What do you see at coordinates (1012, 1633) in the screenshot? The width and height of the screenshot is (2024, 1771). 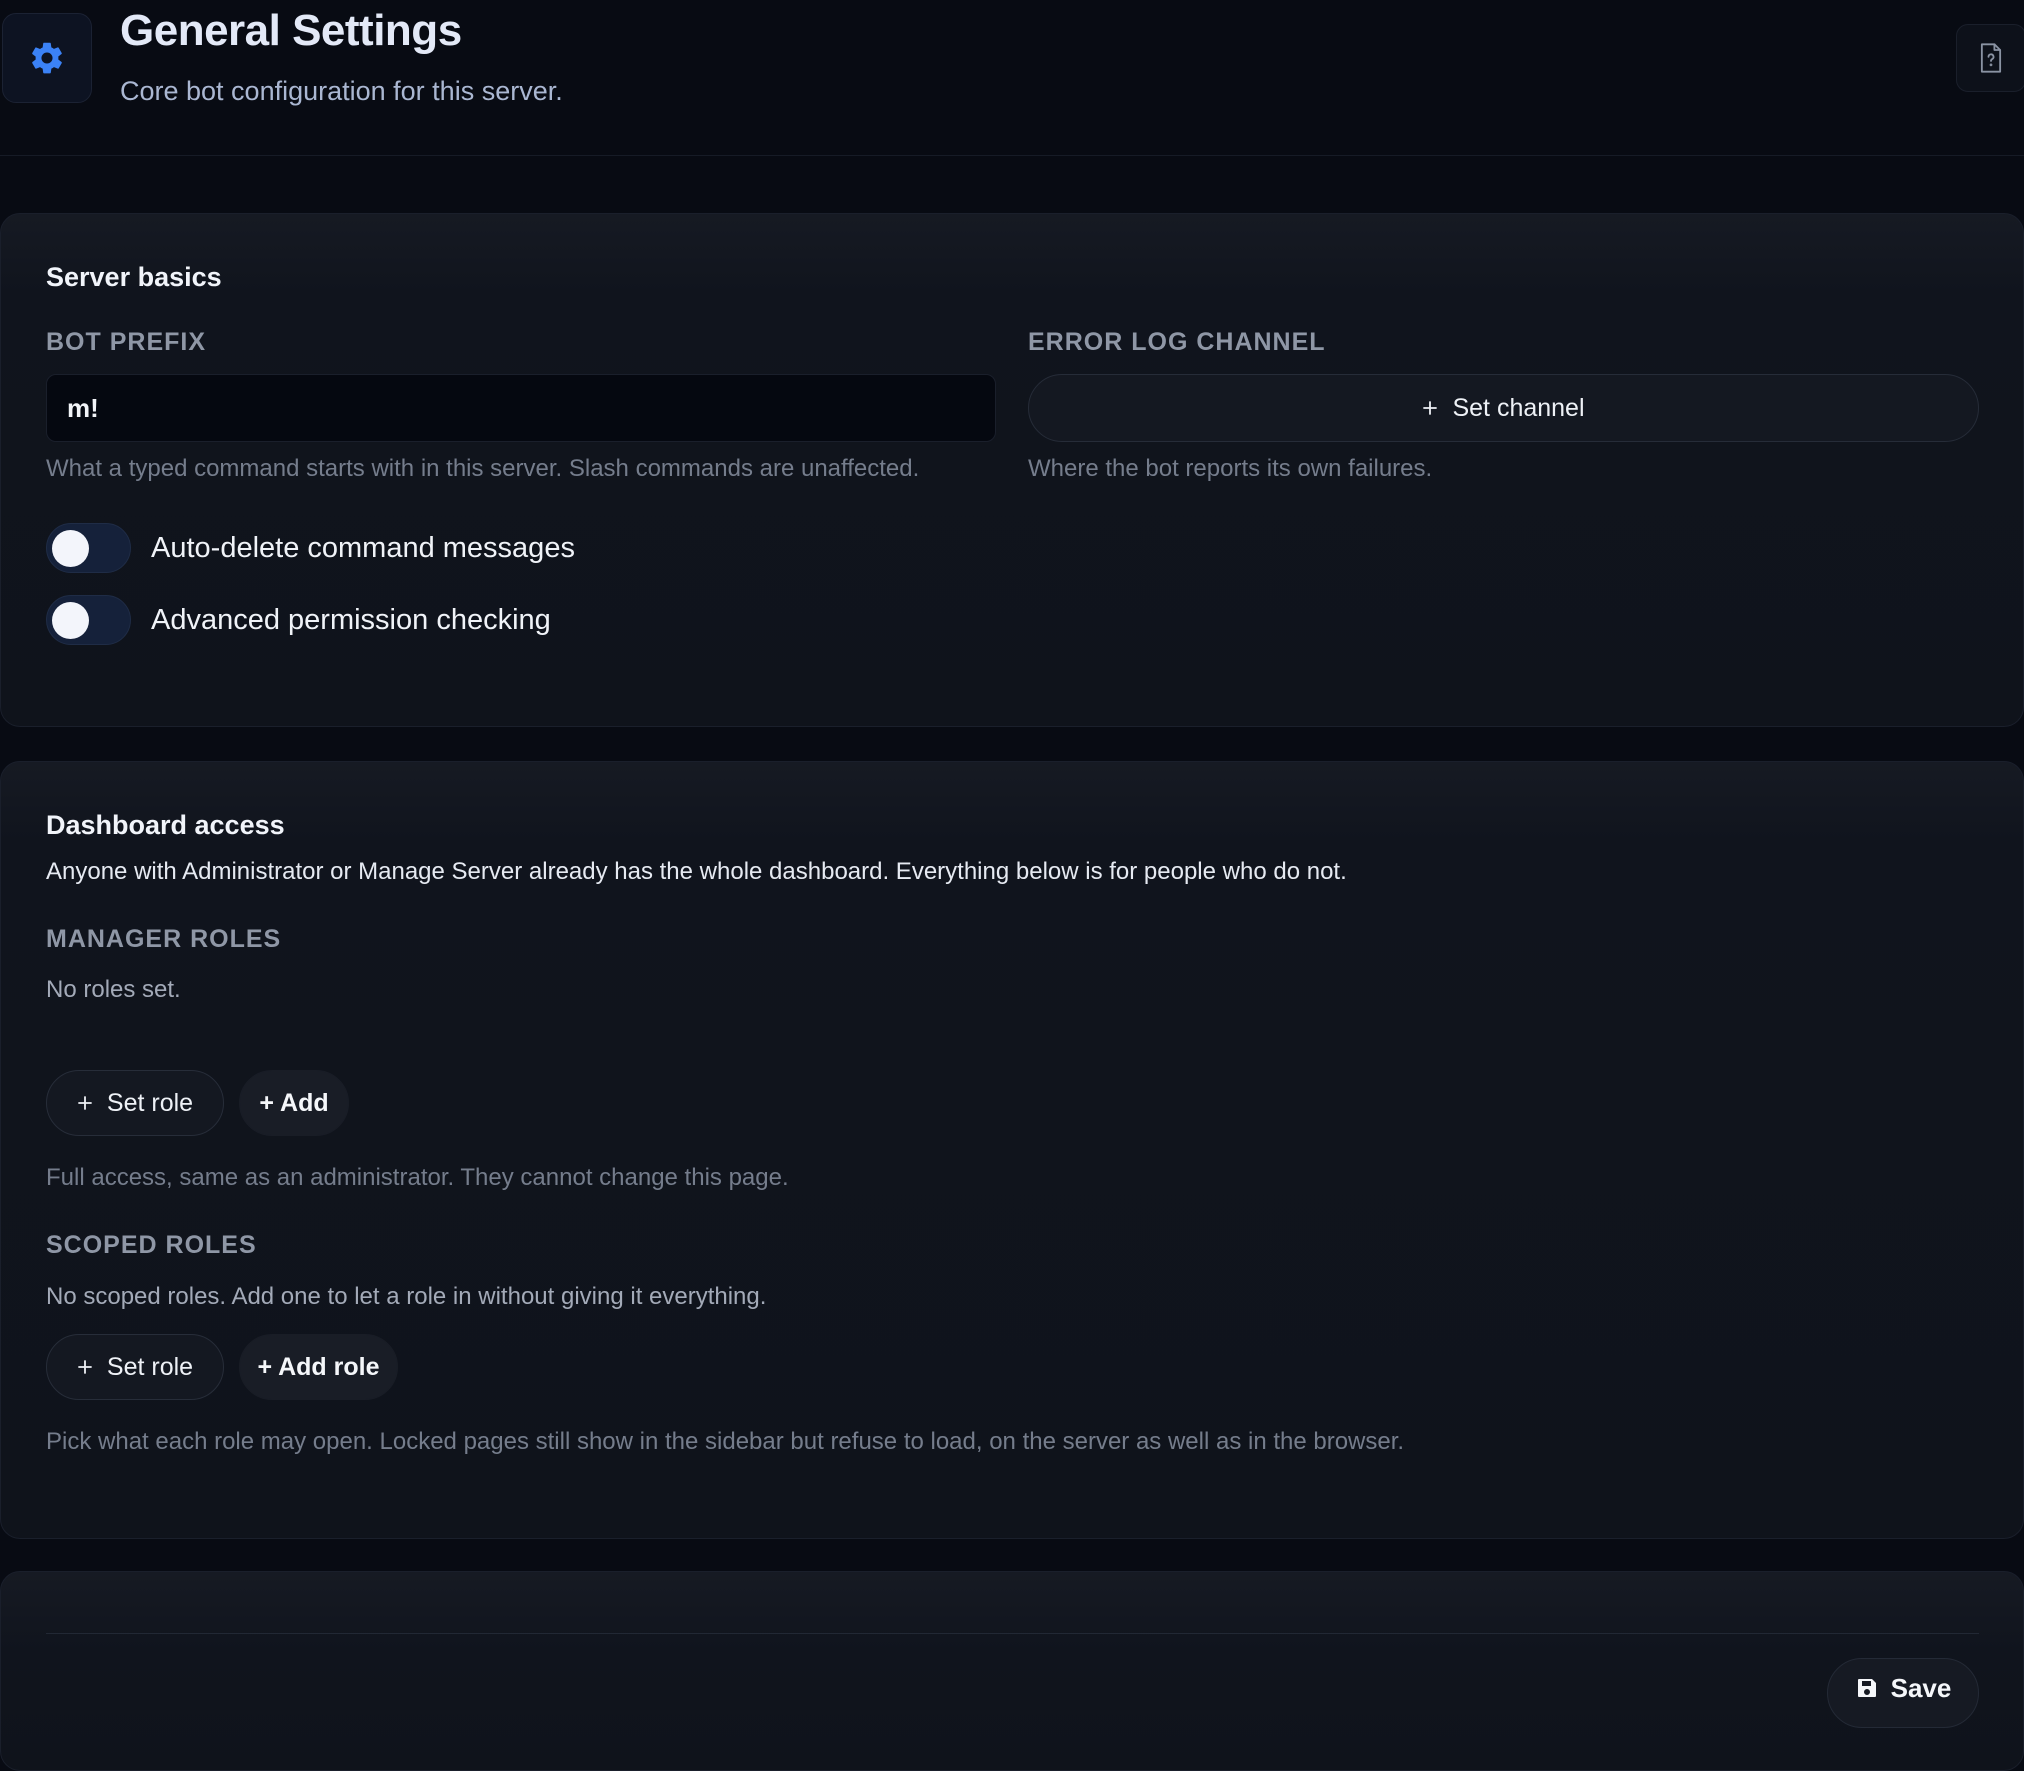 I see `footer-divider` at bounding box center [1012, 1633].